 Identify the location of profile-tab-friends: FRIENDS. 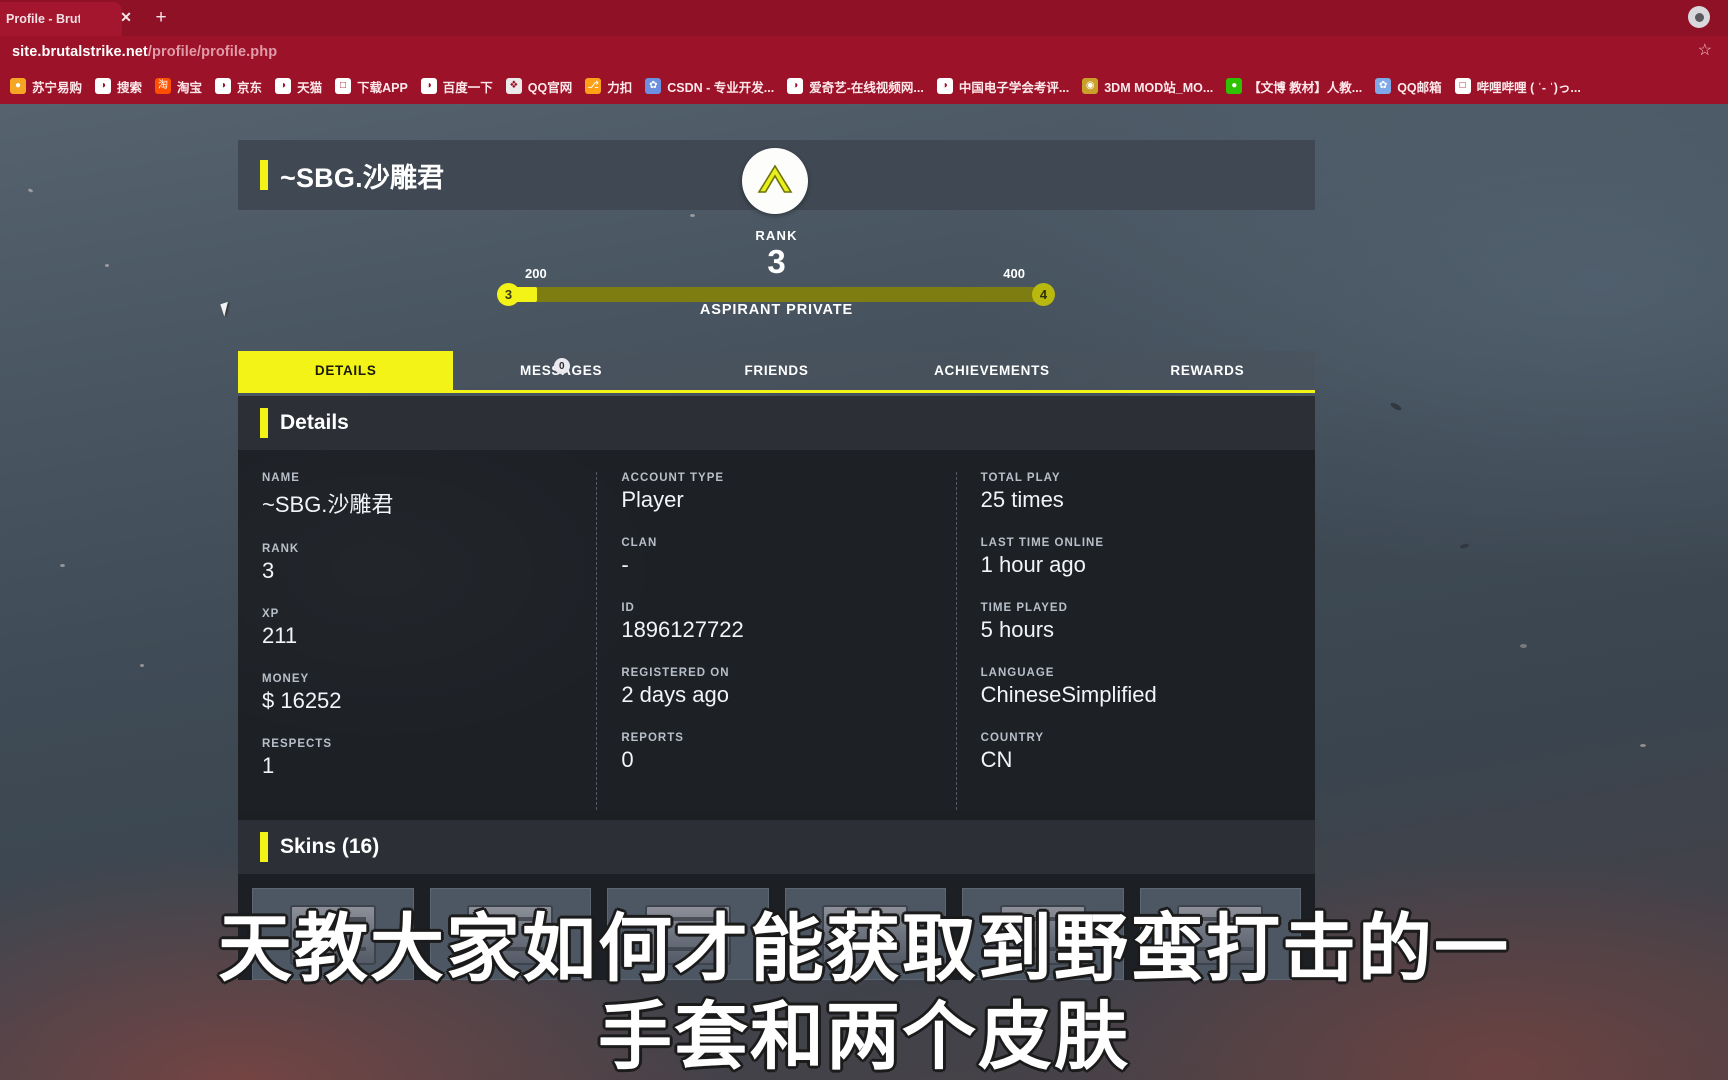
(776, 372).